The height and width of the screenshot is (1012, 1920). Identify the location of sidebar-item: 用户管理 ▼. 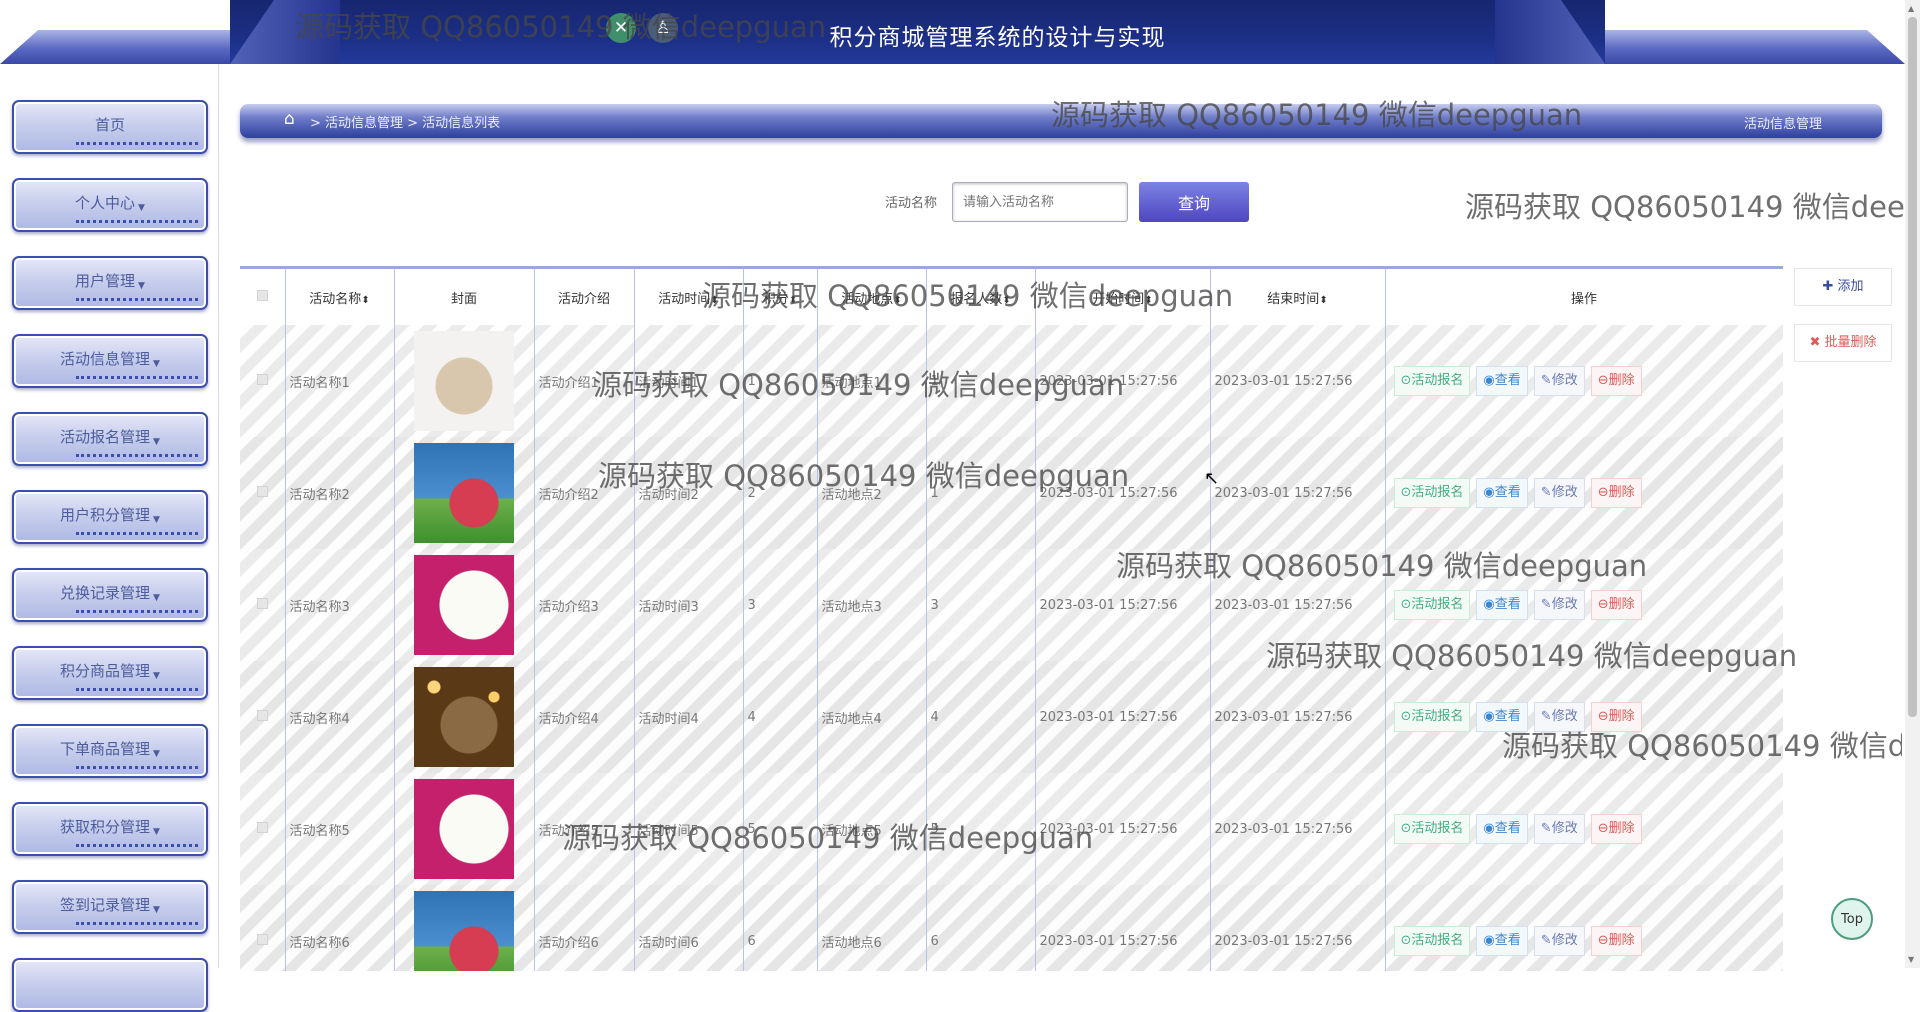
(110, 283).